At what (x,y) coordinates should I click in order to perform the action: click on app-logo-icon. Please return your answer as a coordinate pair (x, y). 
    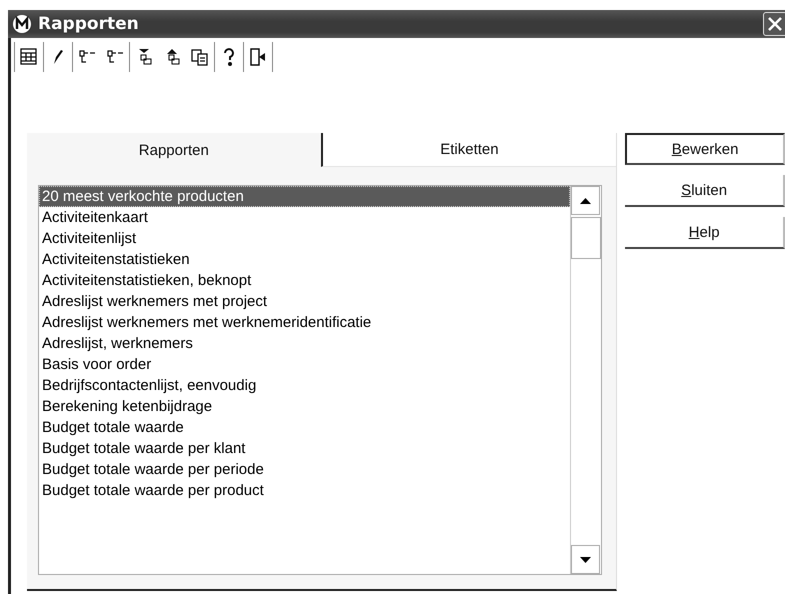
    Looking at the image, I should click on (22, 24).